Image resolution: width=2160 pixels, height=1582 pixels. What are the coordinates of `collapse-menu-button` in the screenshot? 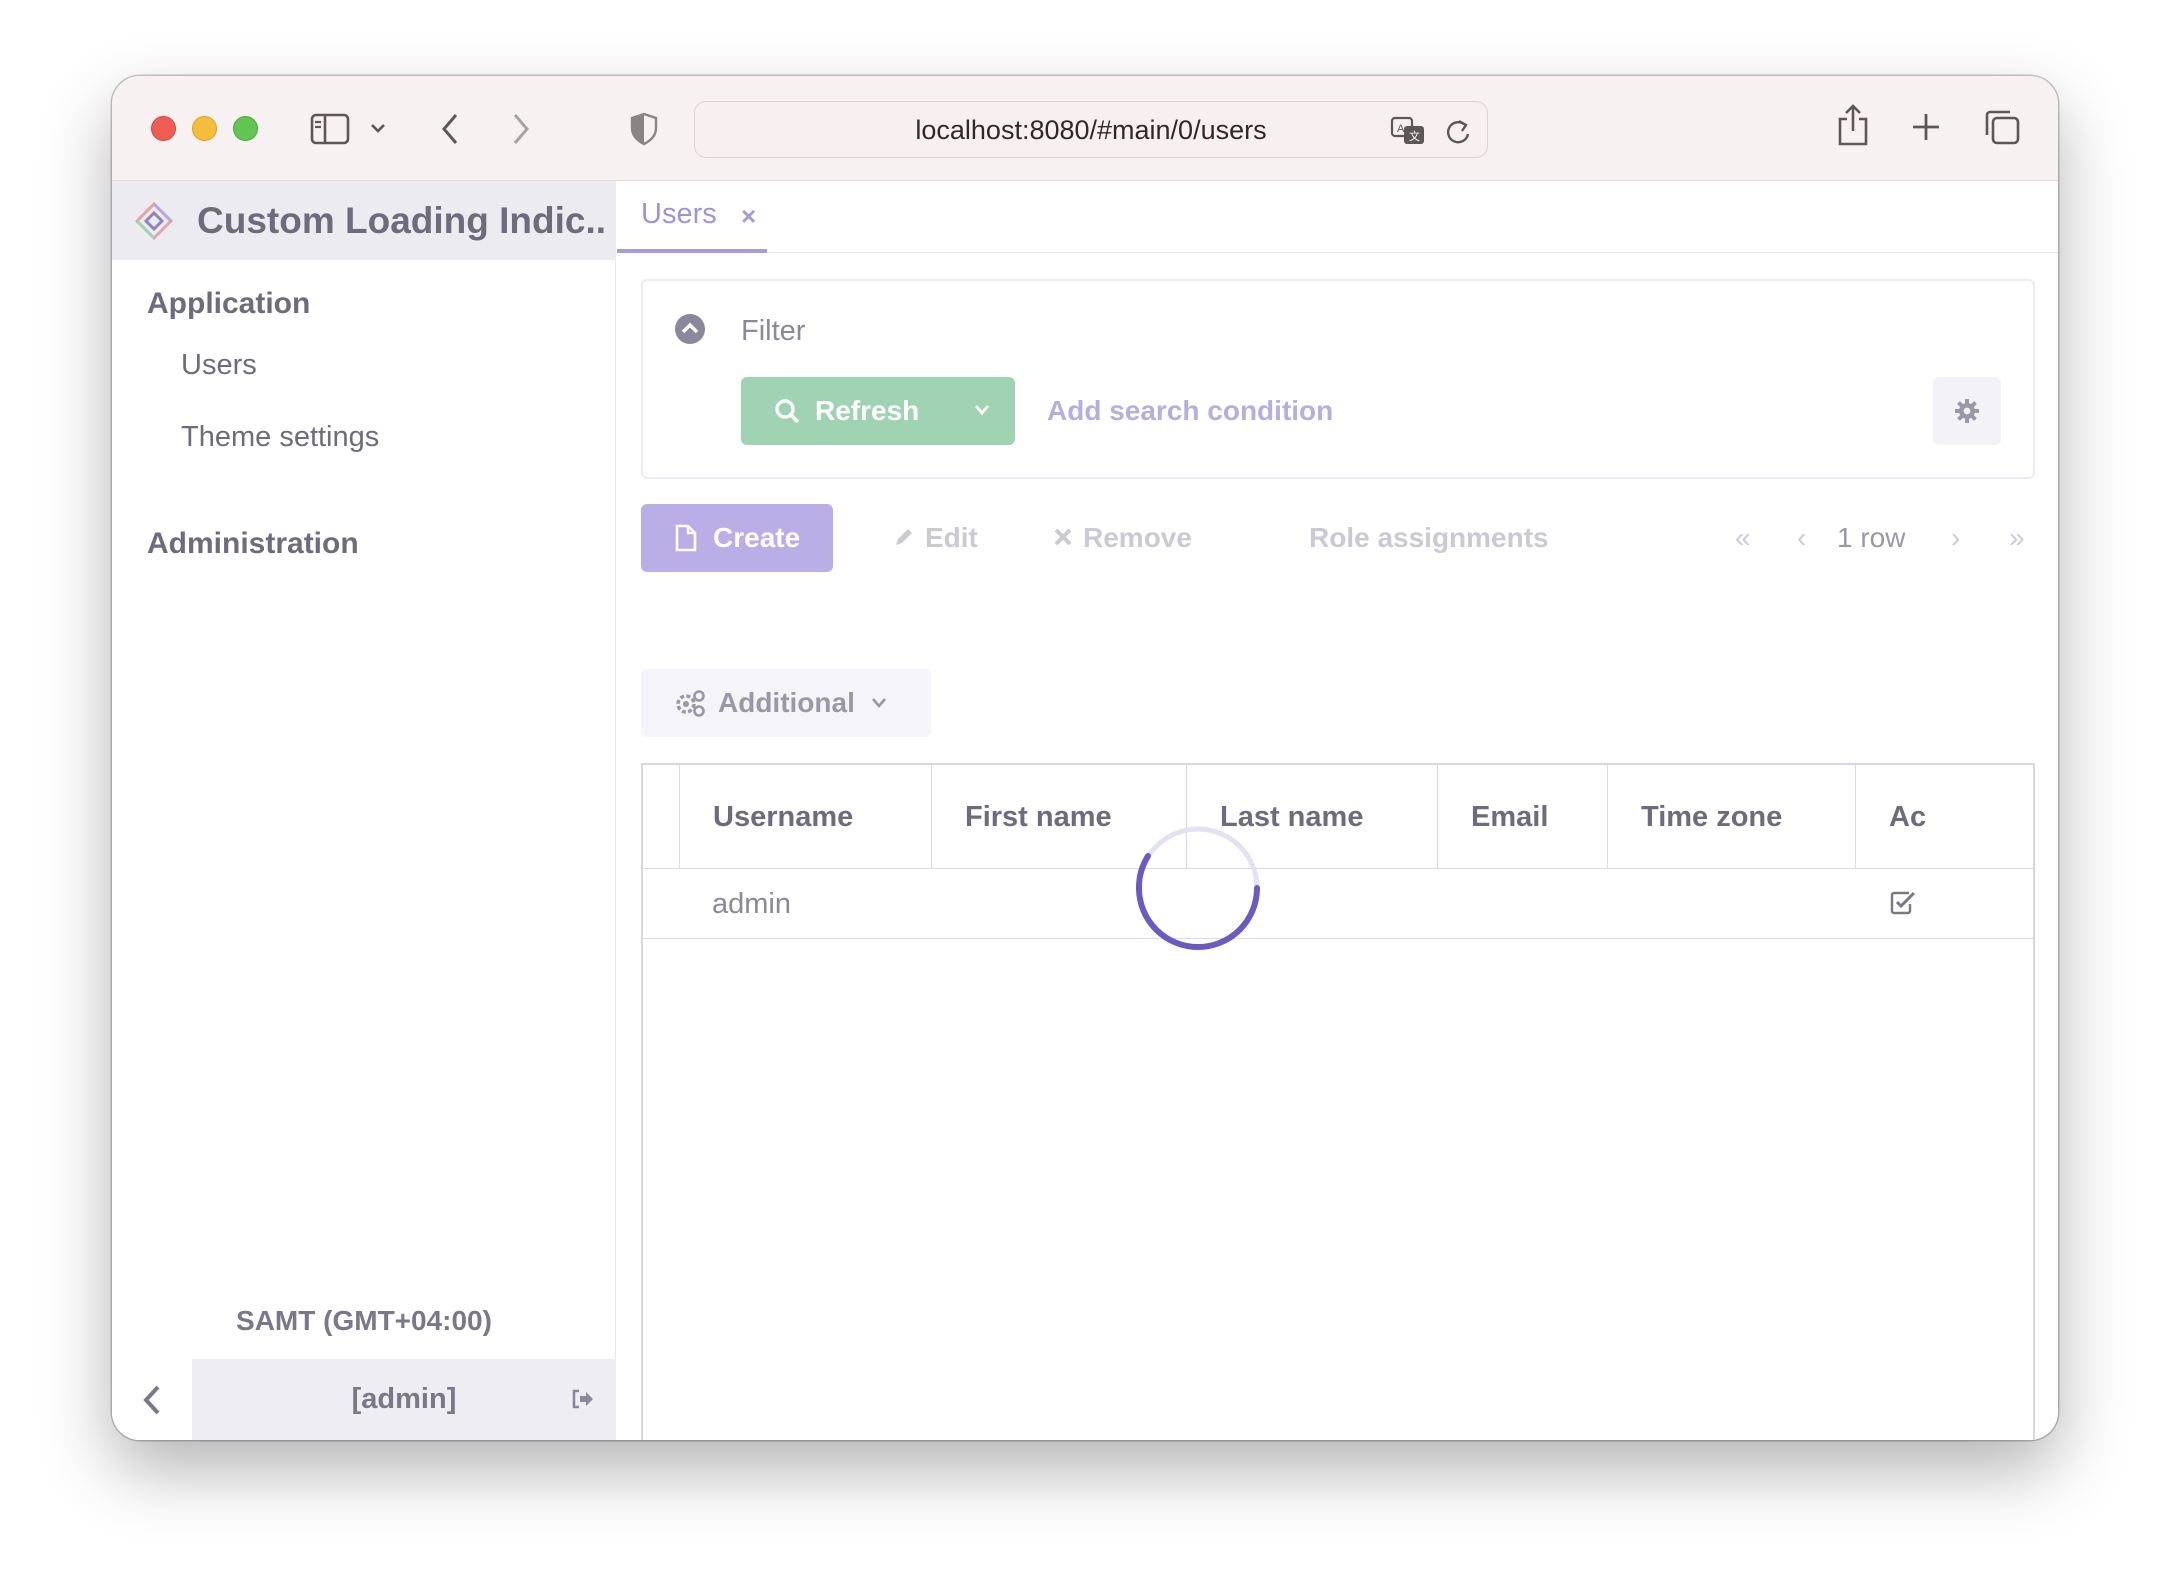 It's located at (152, 1399).